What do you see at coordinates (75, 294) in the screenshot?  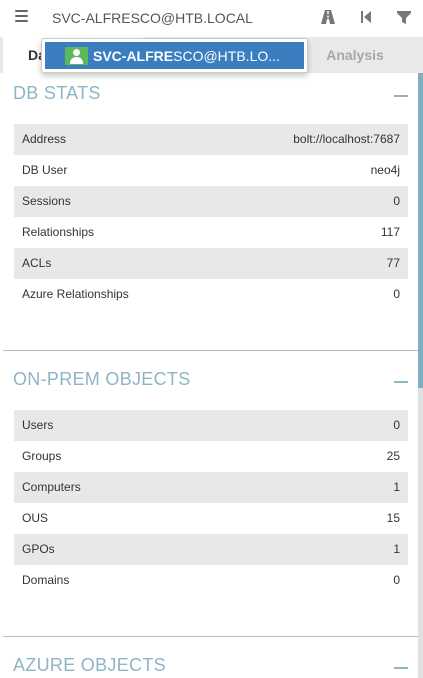 I see `stat-label: Azure Relationships` at bounding box center [75, 294].